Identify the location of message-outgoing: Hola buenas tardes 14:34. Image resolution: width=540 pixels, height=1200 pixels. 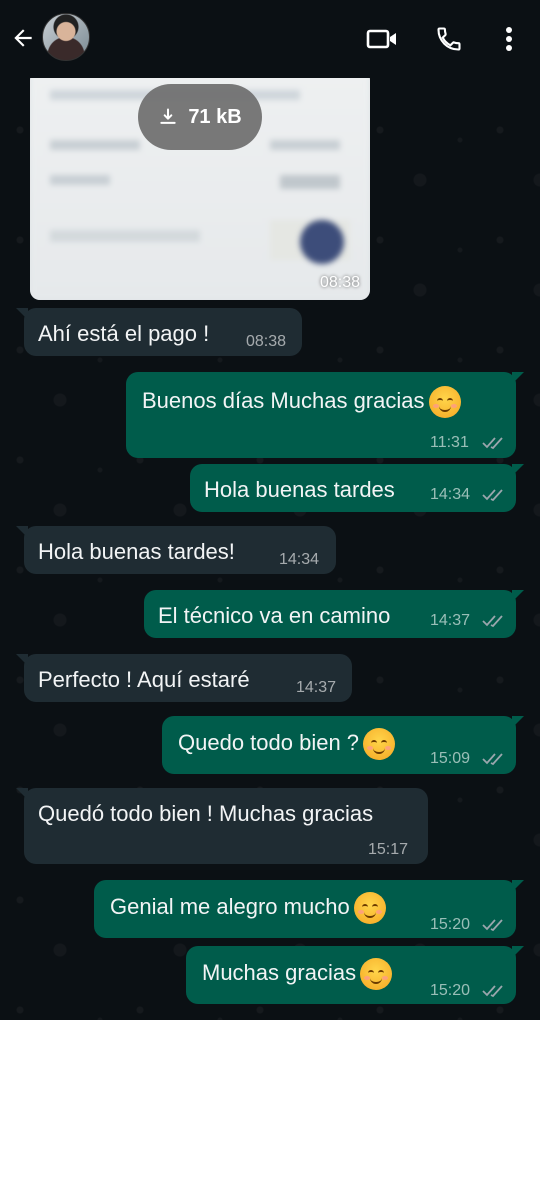
(357, 488).